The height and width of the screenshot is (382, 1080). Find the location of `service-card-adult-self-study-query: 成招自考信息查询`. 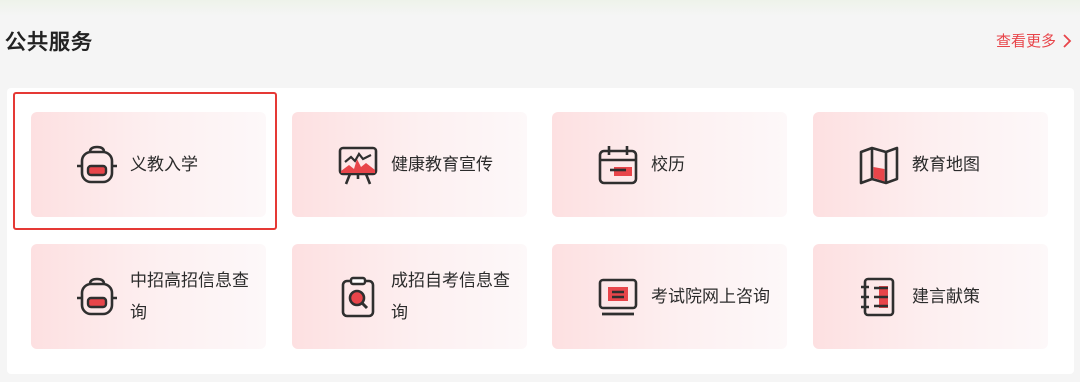

service-card-adult-self-study-query: 成招自考信息查询 is located at coordinates (409, 296).